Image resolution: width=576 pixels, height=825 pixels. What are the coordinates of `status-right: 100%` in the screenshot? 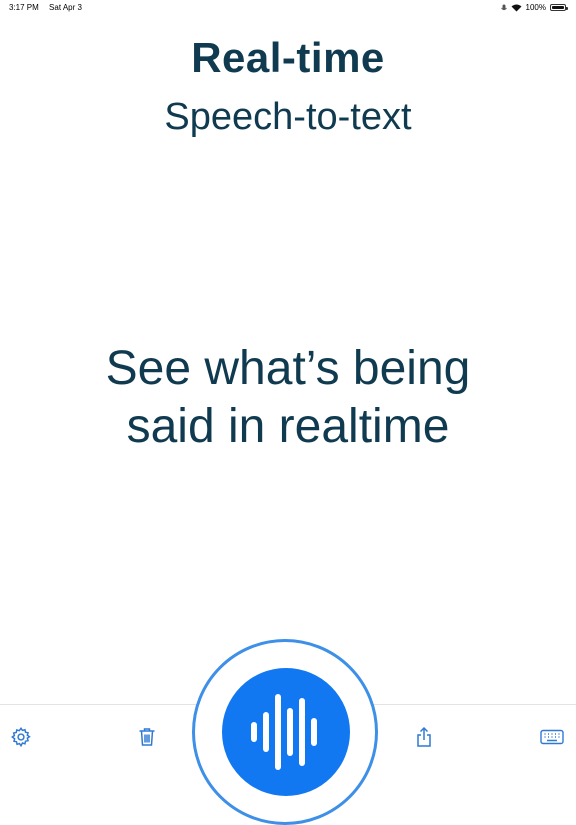 It's located at (534, 7).